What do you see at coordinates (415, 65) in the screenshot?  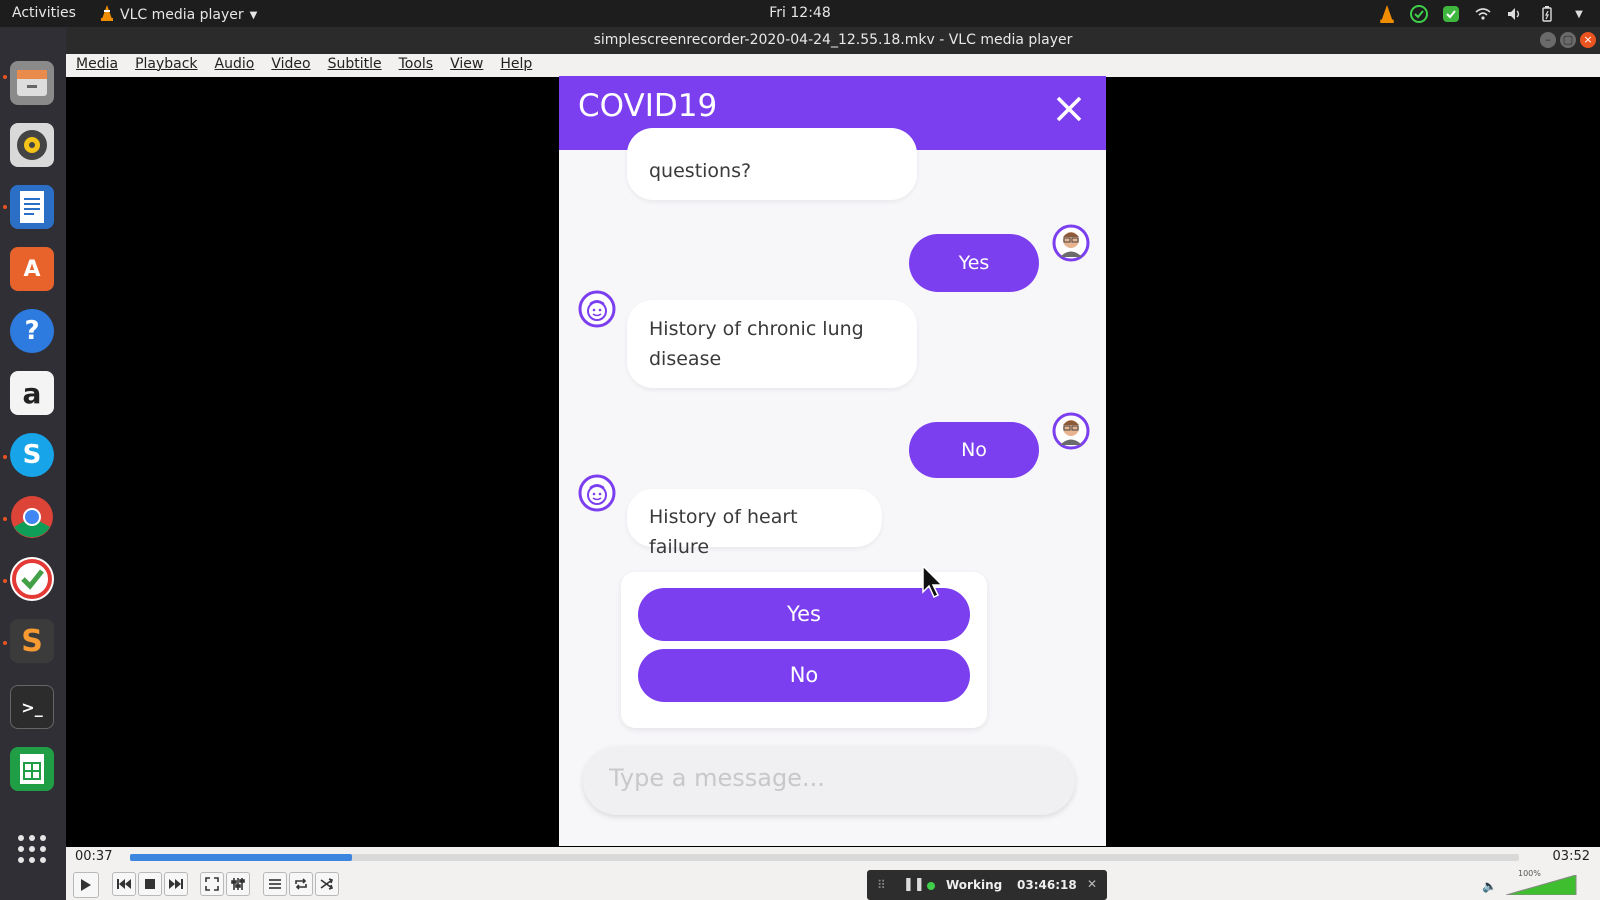 I see `menu-tools: Tools` at bounding box center [415, 65].